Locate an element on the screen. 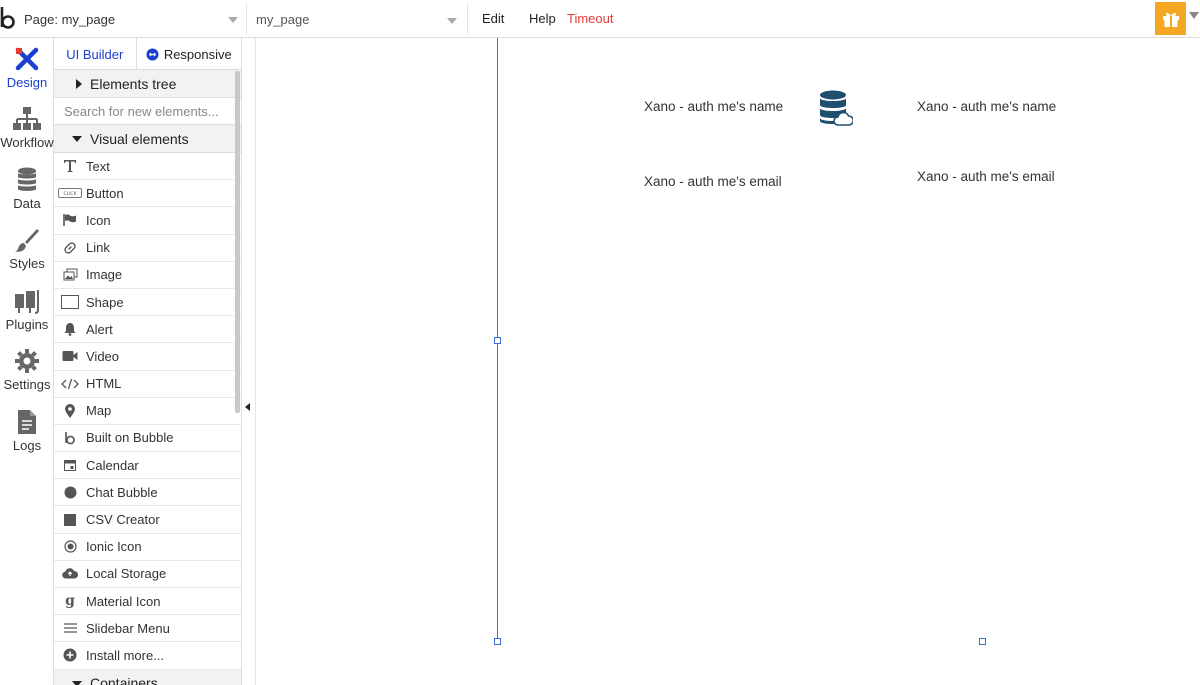 The height and width of the screenshot is (685, 1200). element-text-label: Text is located at coordinates (98, 166).